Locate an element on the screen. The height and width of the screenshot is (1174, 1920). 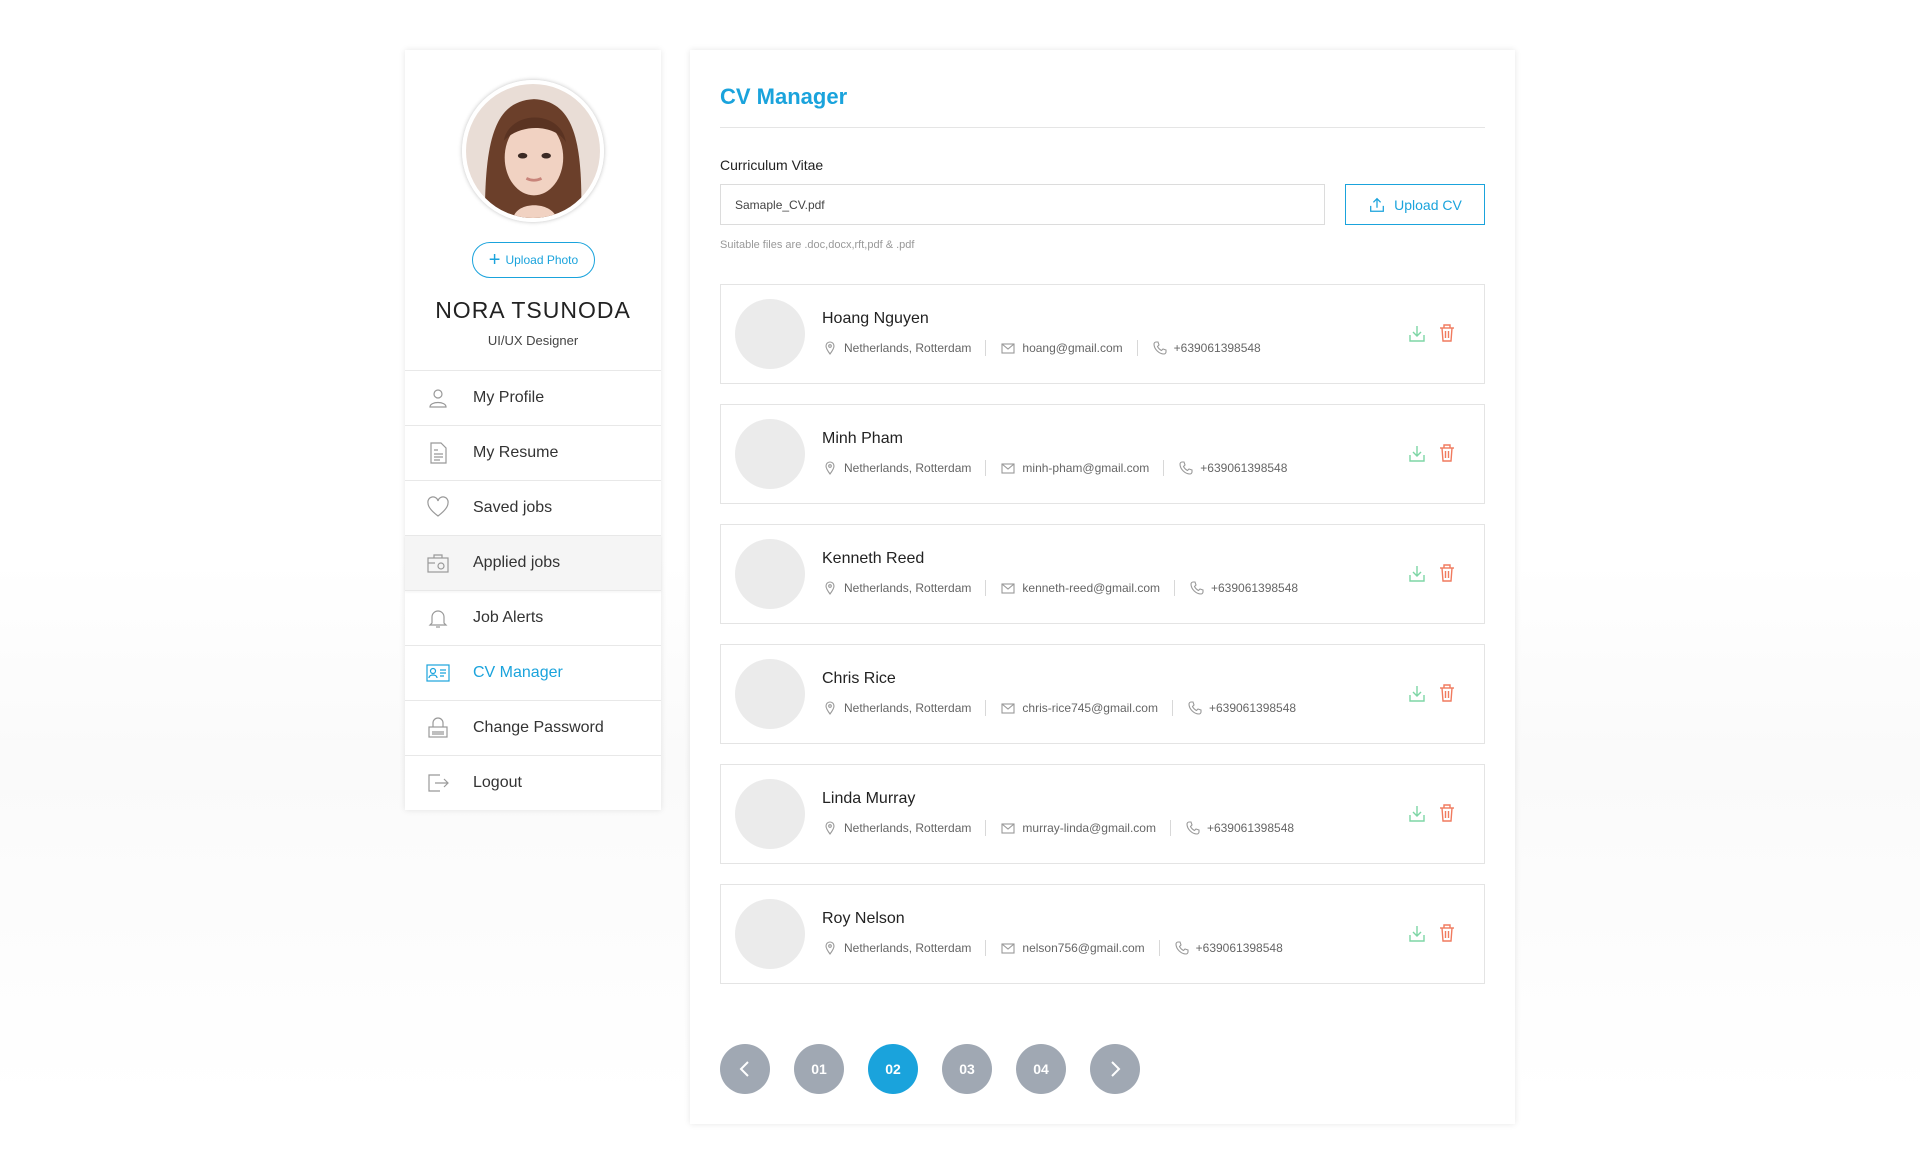
candidate-name: Linda Murray is located at coordinates (869, 798).